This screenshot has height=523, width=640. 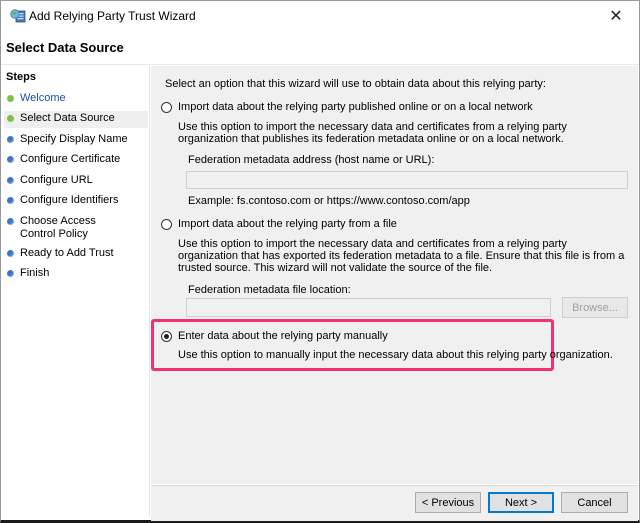 I want to click on cancel-button: Cancel, so click(x=594, y=502).